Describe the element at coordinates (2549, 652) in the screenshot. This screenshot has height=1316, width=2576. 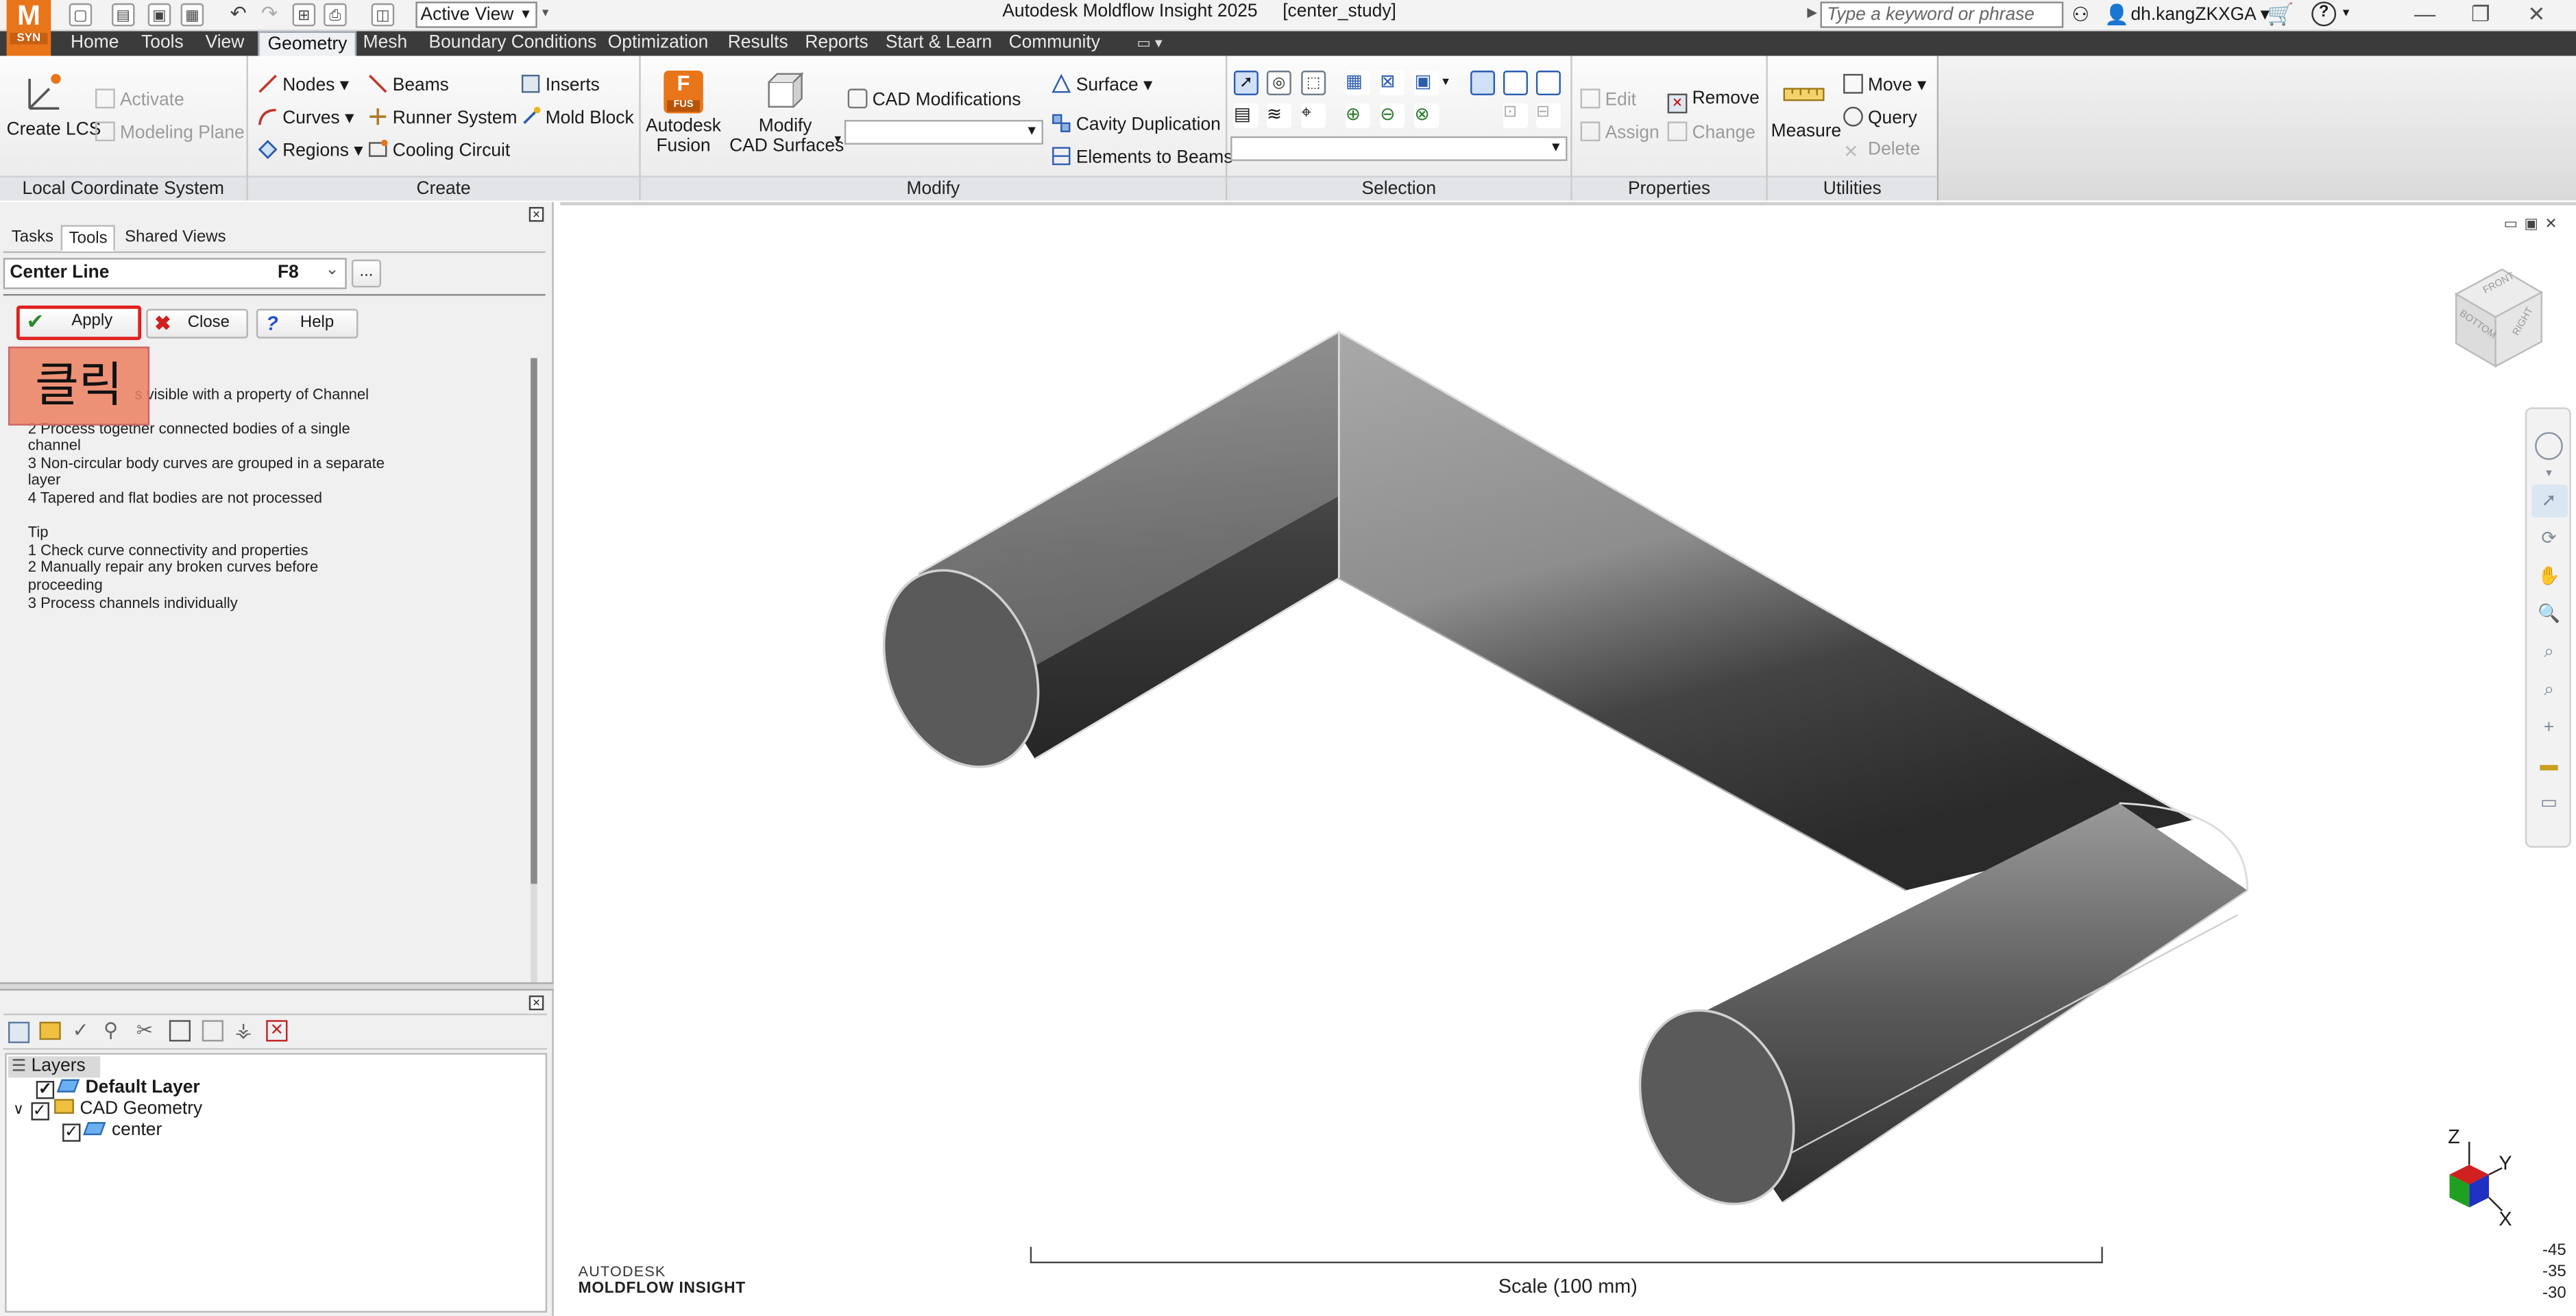
I see `zoom-window-icon: ⌕` at that location.